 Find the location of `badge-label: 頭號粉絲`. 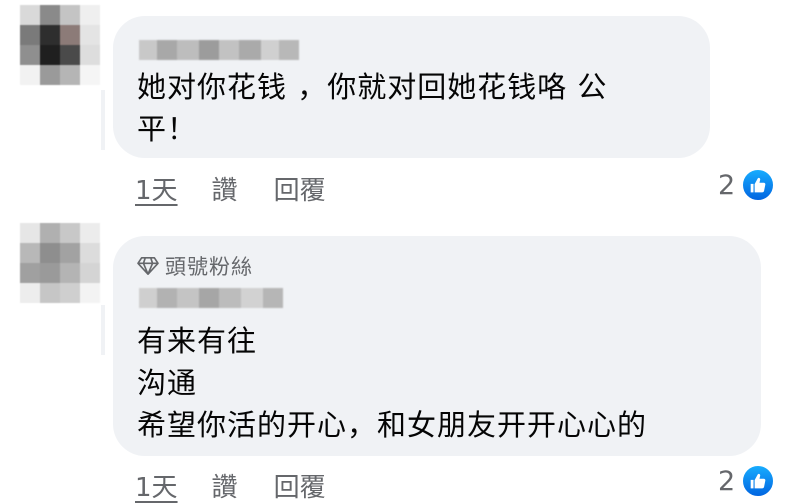

badge-label: 頭號粉絲 is located at coordinates (209, 267).